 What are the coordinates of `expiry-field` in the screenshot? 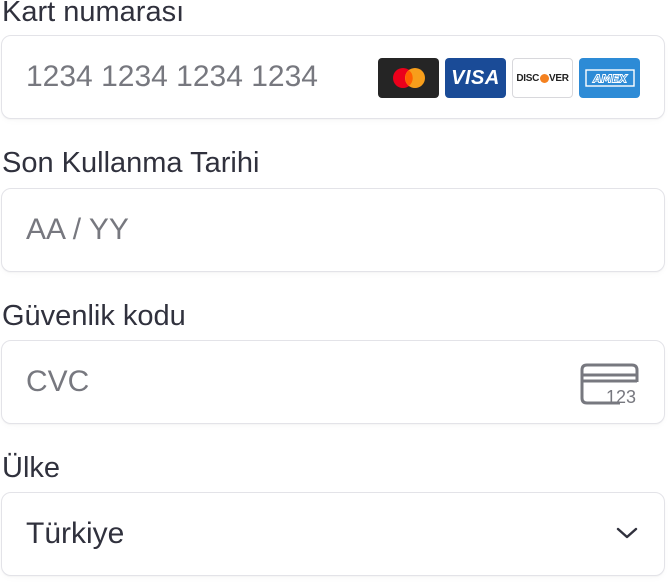 It's located at (333, 230).